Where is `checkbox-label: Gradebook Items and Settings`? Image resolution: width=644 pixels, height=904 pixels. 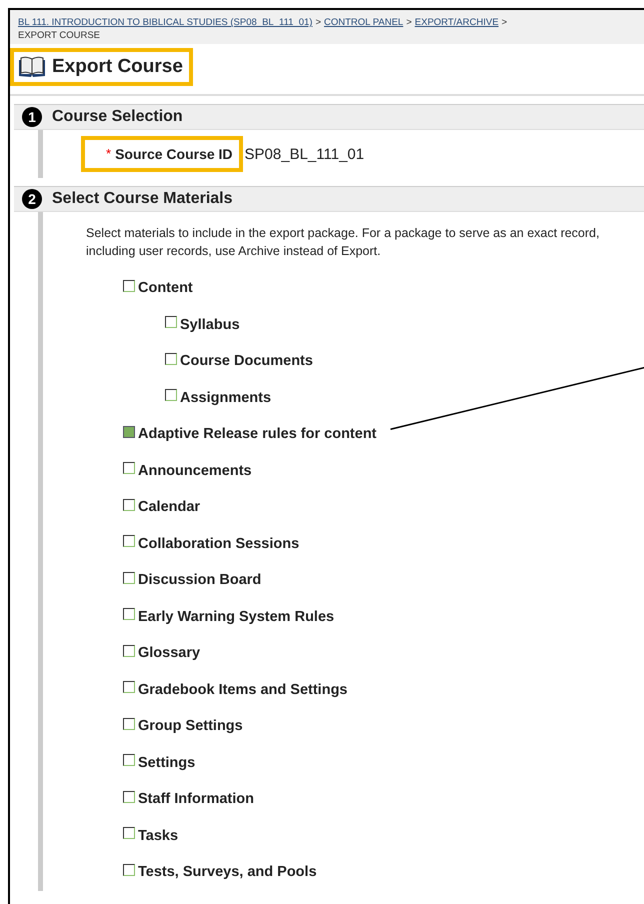
checkbox-label: Gradebook Items and Settings is located at coordinates (243, 690).